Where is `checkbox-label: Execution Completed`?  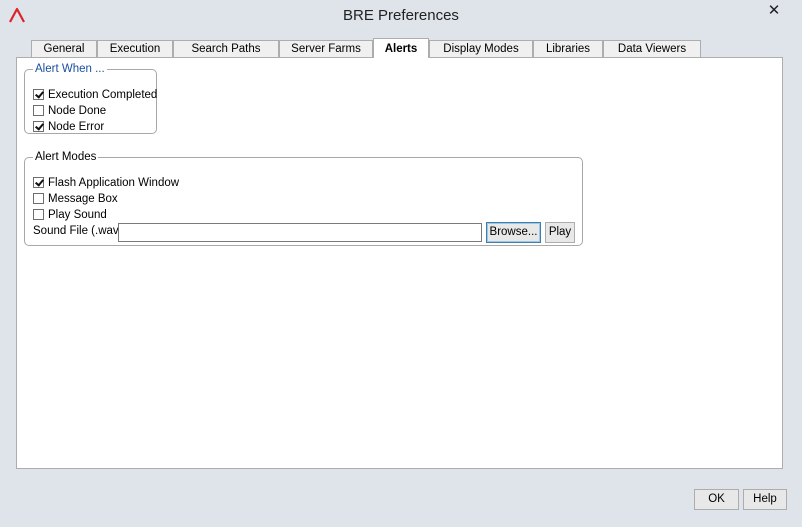
checkbox-label: Execution Completed is located at coordinates (103, 94).